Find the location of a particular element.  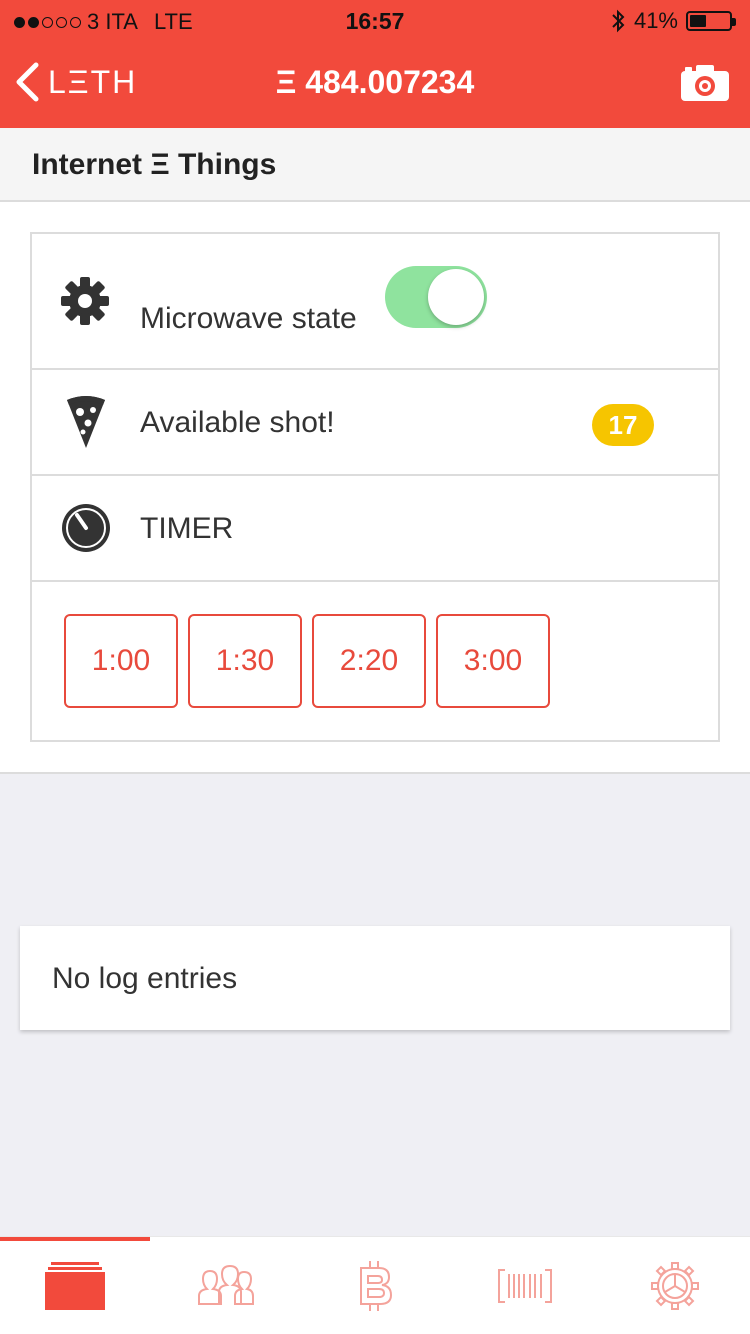

tab-barcode is located at coordinates (525, 1285).